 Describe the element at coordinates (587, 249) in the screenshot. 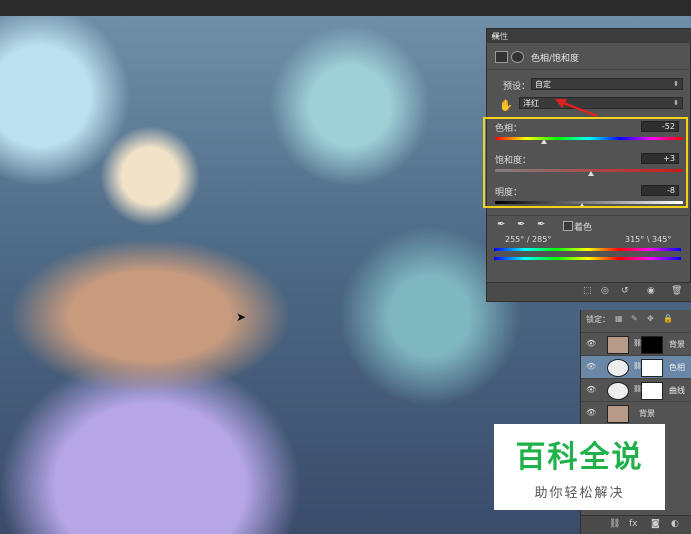

I see `color-range-bar-top` at that location.